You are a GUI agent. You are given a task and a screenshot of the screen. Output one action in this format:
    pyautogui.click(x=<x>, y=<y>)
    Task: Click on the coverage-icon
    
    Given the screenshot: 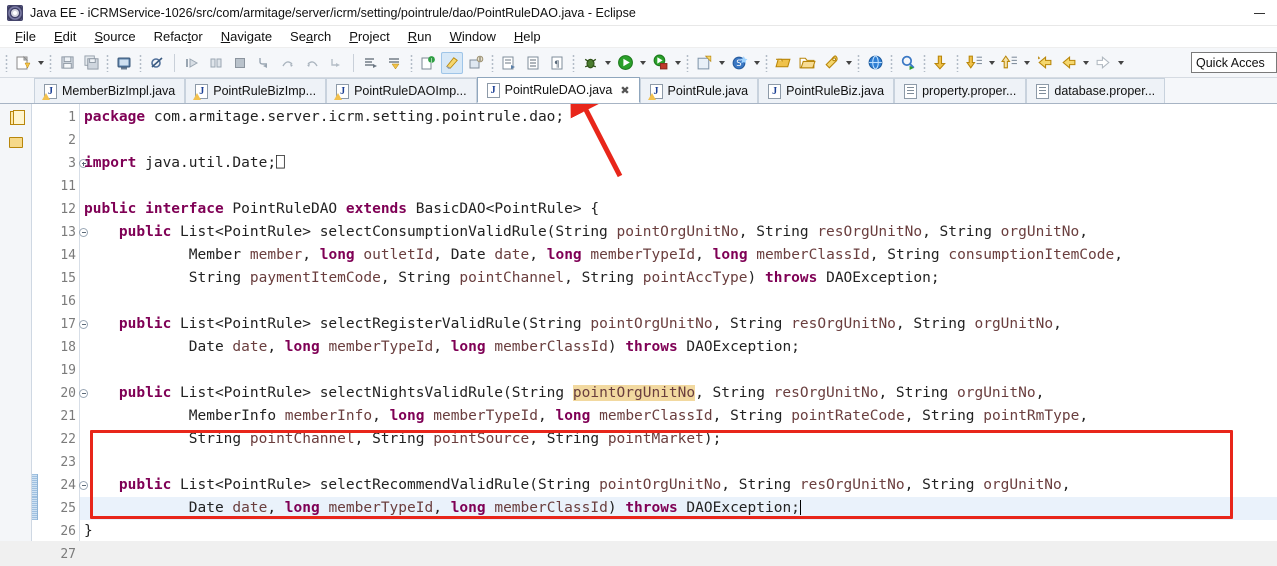 What is the action you would take?
    pyautogui.click(x=704, y=63)
    